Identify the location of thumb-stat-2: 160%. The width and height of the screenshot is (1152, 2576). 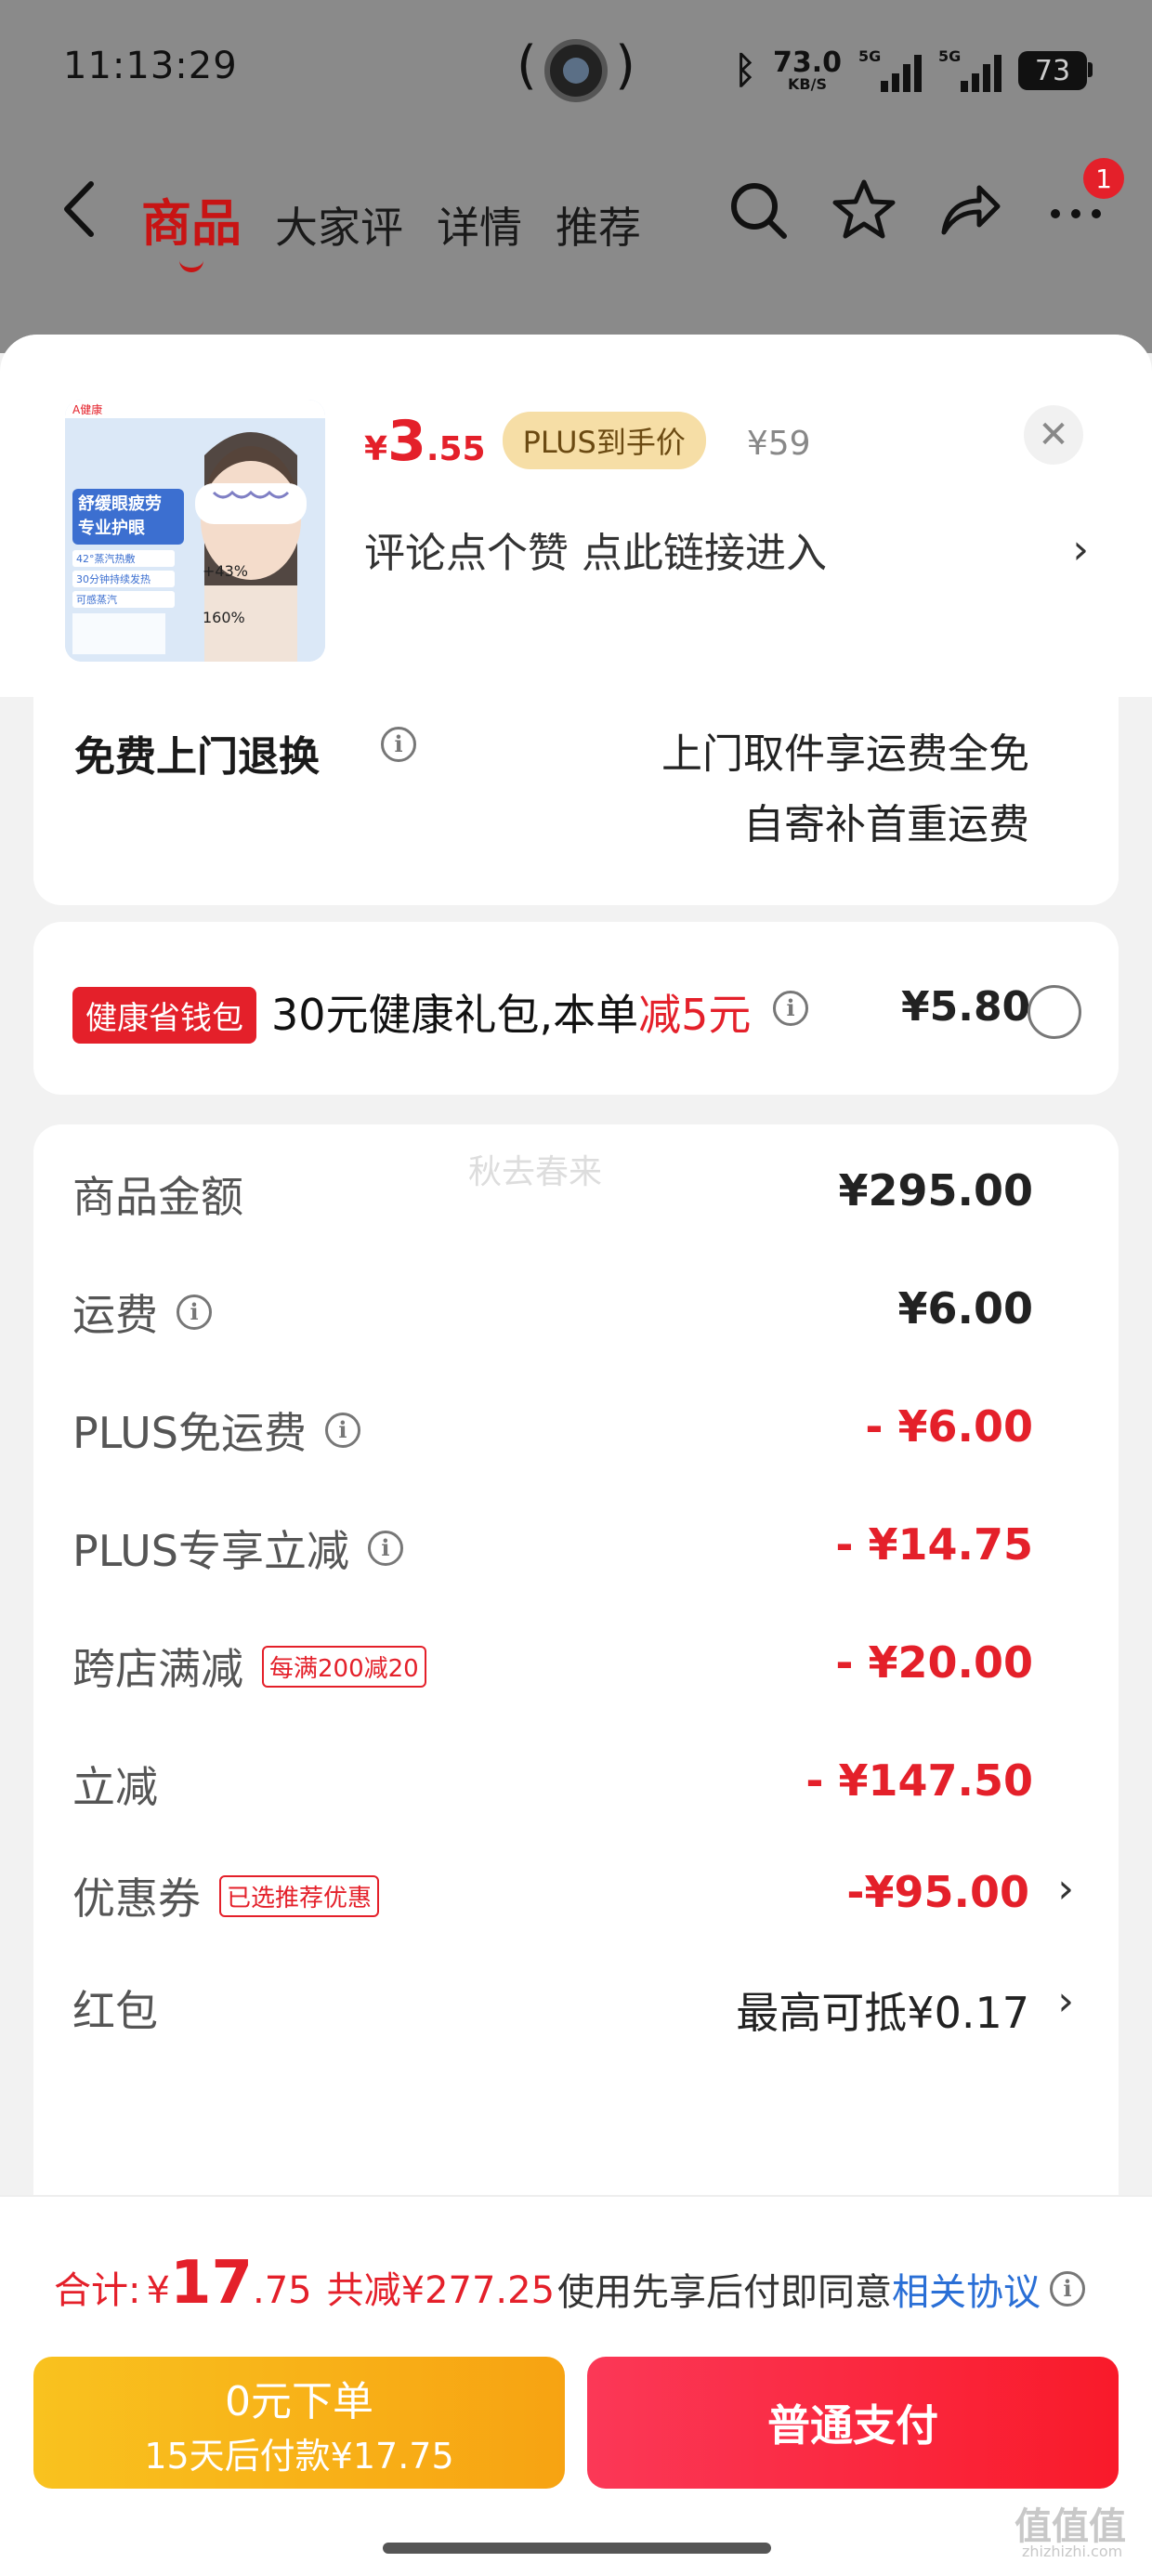
(224, 617).